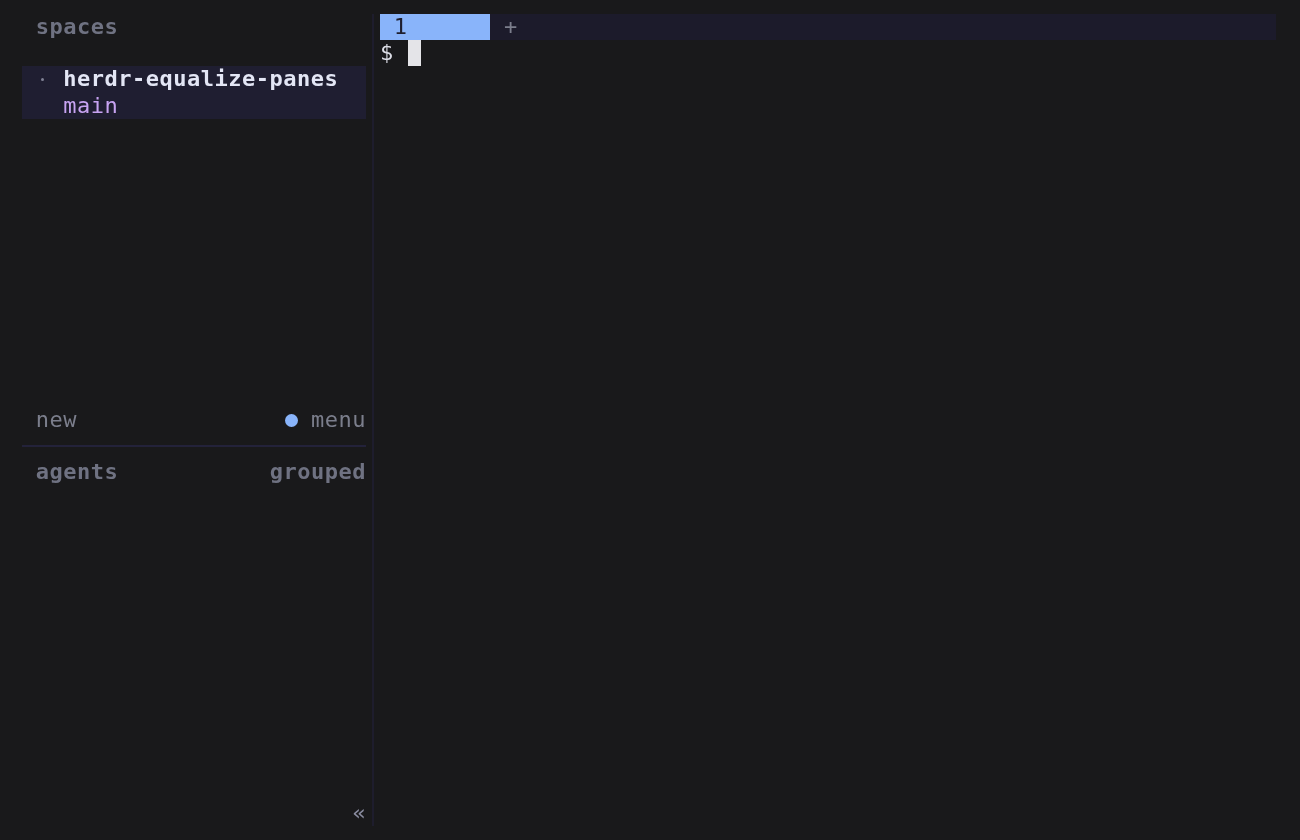 The height and width of the screenshot is (840, 1300). Describe the element at coordinates (338, 420) in the screenshot. I see `menu-button: menu` at that location.